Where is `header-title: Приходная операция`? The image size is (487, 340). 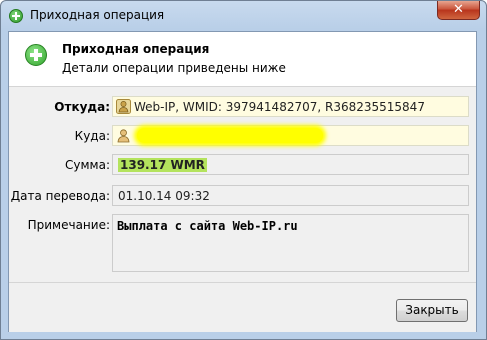
header-title: Приходная операция is located at coordinates (136, 49).